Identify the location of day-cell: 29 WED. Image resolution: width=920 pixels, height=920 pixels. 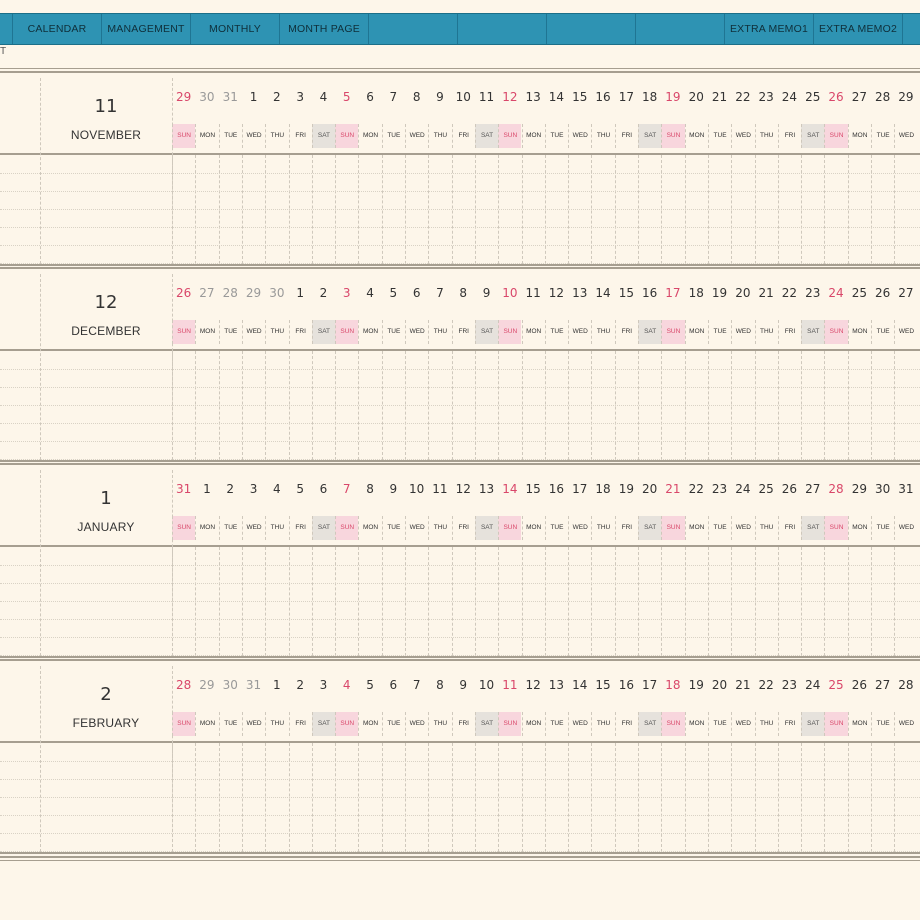
(905, 121).